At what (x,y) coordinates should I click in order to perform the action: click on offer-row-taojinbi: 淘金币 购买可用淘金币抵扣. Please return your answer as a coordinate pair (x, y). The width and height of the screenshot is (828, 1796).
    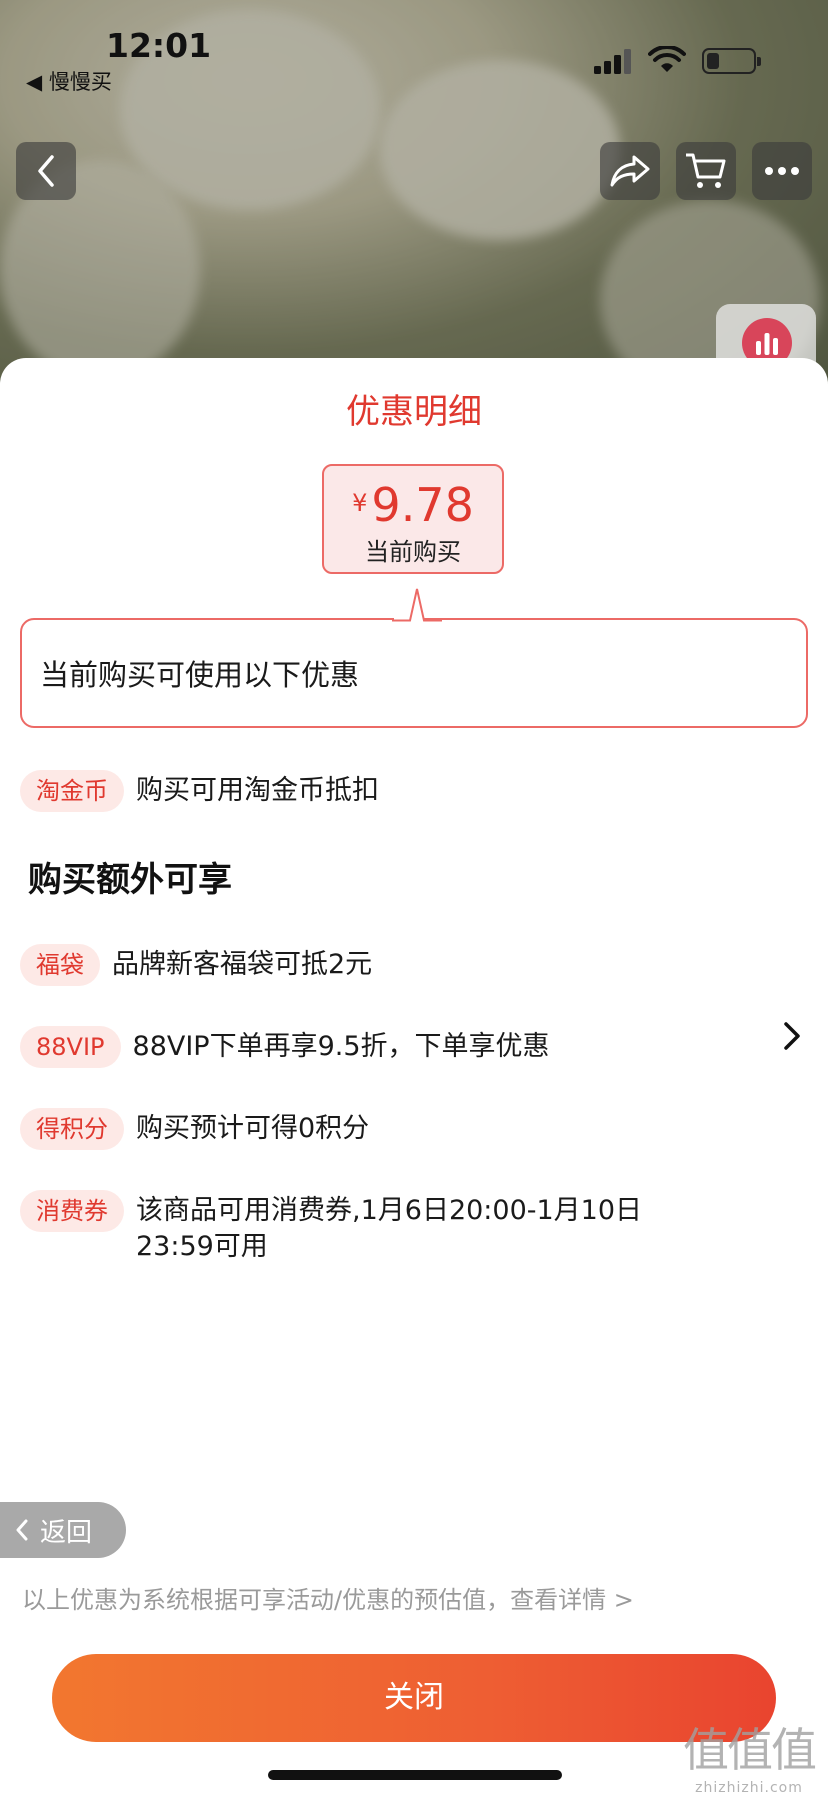
    Looking at the image, I should click on (199, 791).